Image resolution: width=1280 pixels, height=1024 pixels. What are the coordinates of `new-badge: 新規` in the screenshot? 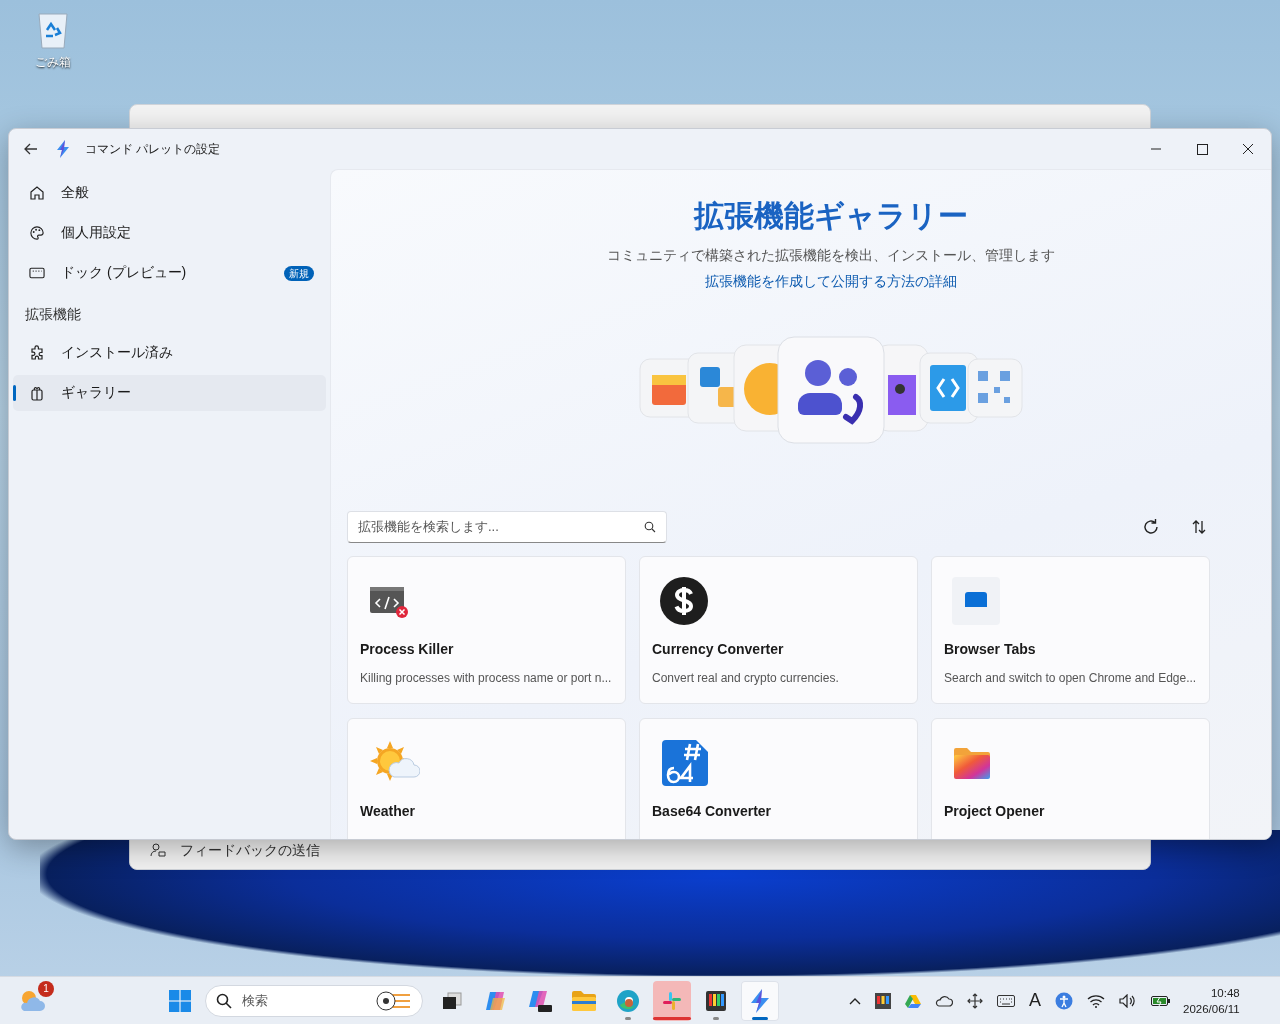 It's located at (299, 273).